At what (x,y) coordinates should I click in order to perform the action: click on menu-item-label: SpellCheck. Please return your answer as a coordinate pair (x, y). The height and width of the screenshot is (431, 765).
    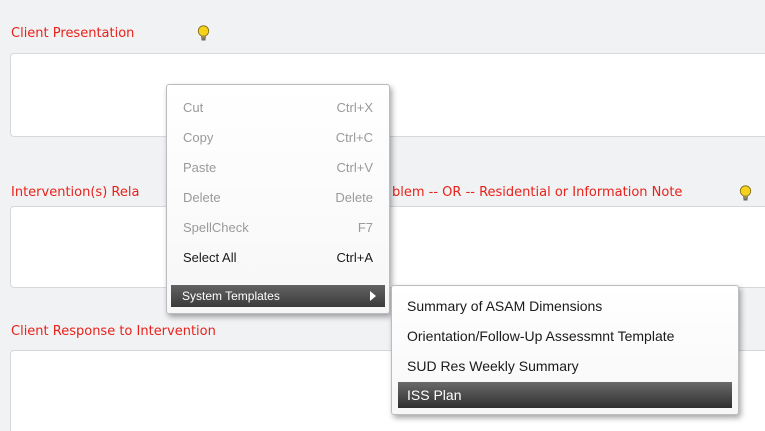
    Looking at the image, I should click on (216, 227).